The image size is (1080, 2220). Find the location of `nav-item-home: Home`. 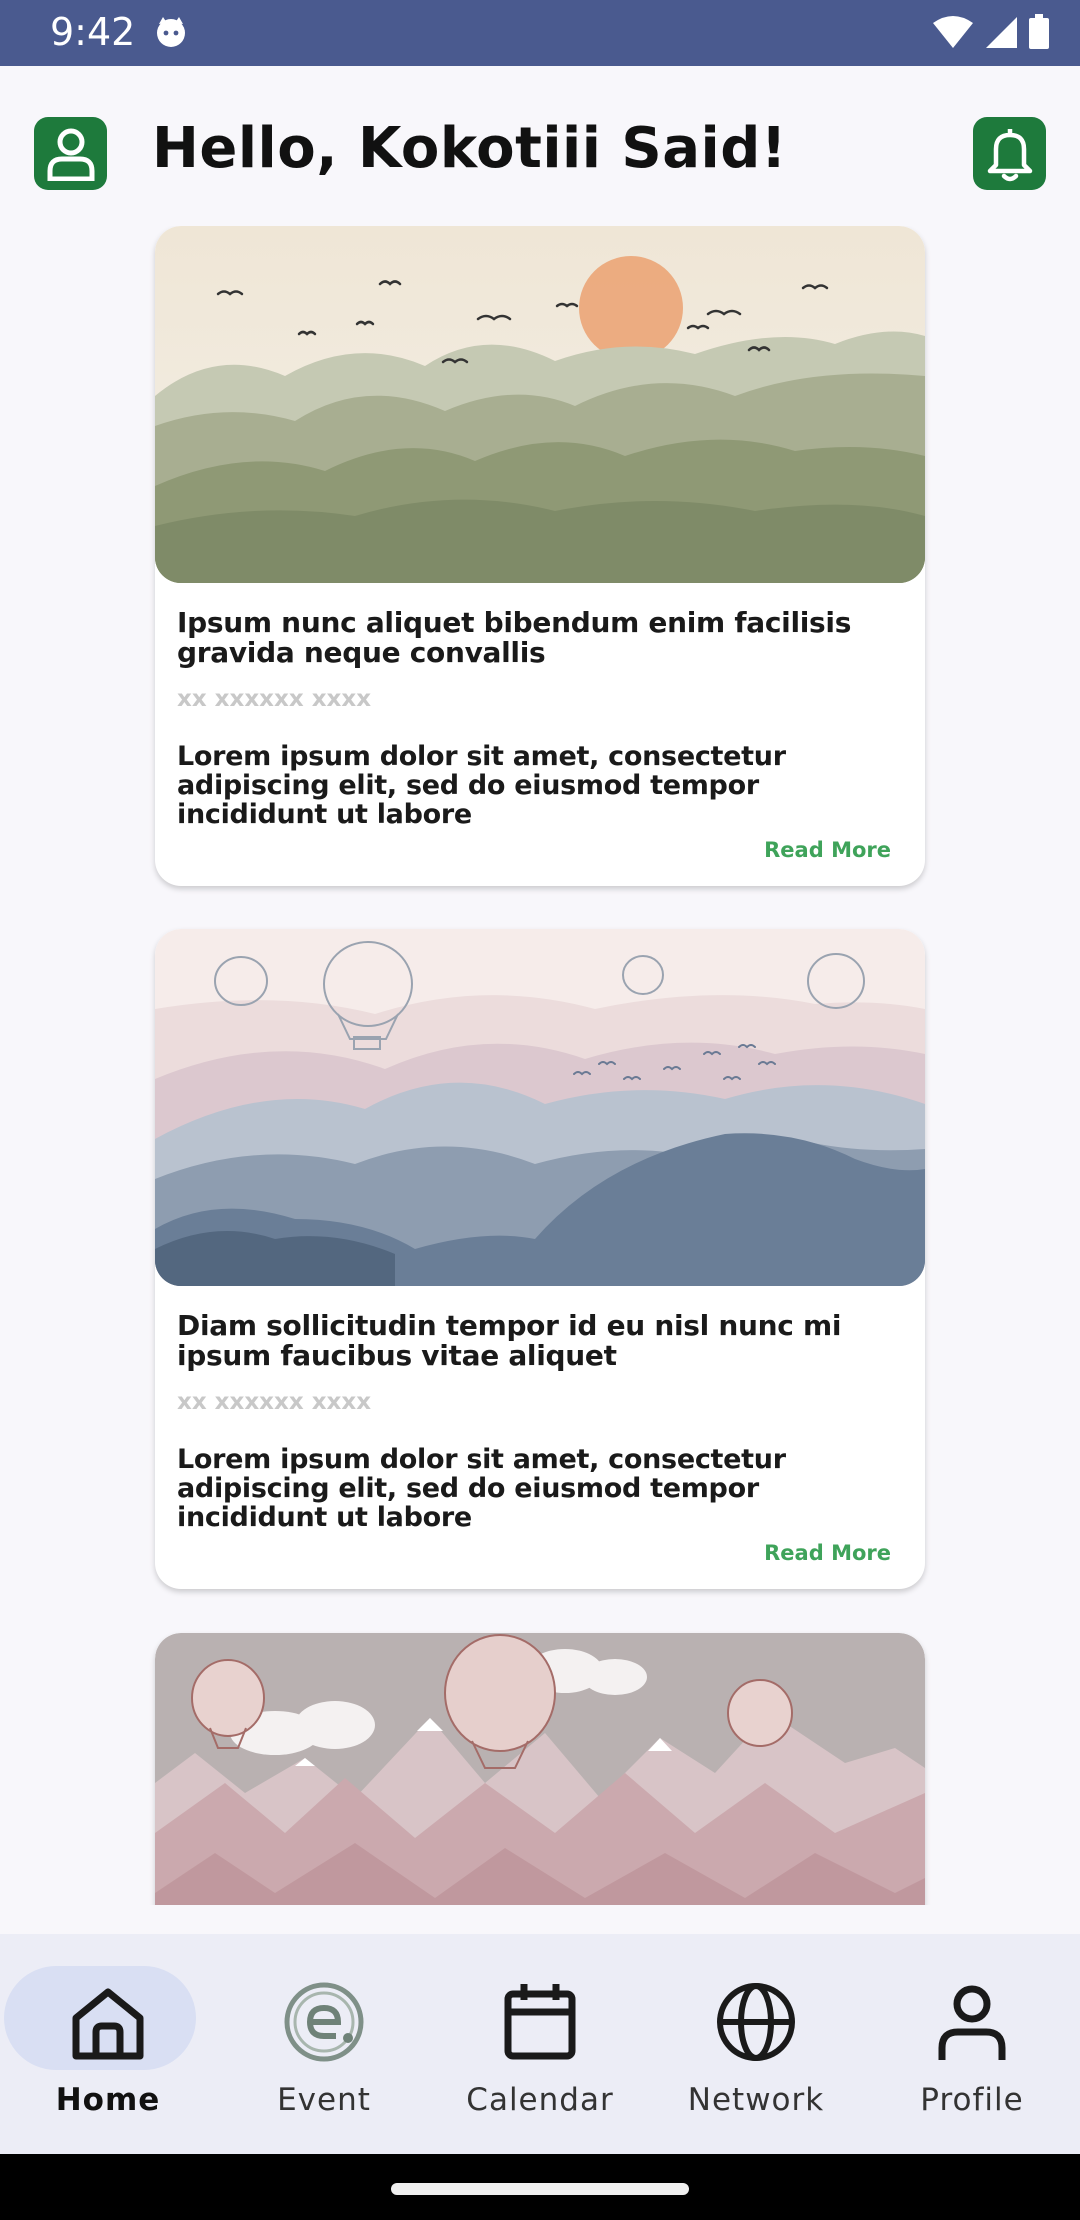

nav-item-home: Home is located at coordinates (108, 2044).